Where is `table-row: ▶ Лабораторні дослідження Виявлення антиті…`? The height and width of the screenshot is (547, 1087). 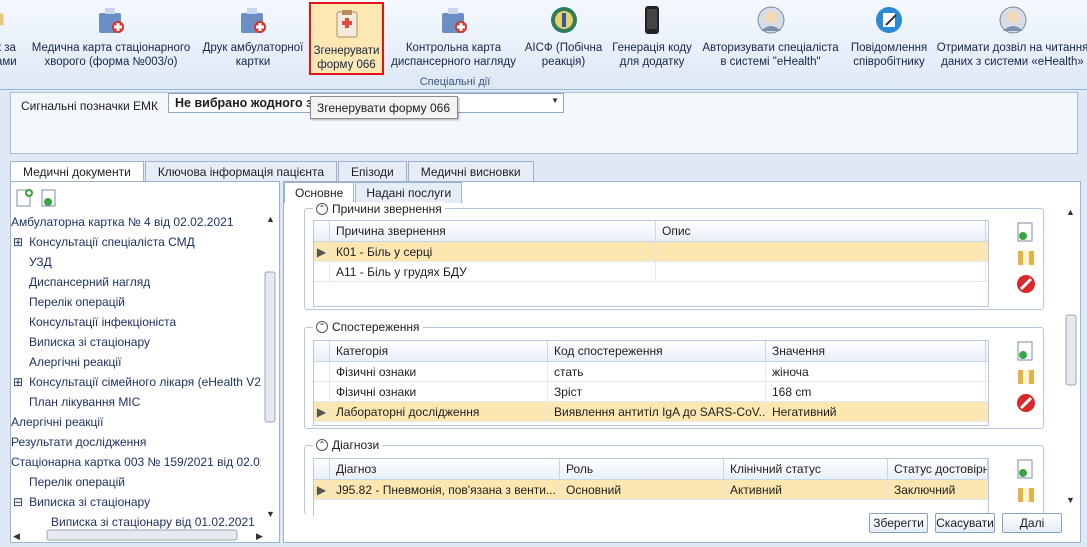
table-row: ▶ Лабораторні дослідження Виявлення антиті… is located at coordinates (651, 412).